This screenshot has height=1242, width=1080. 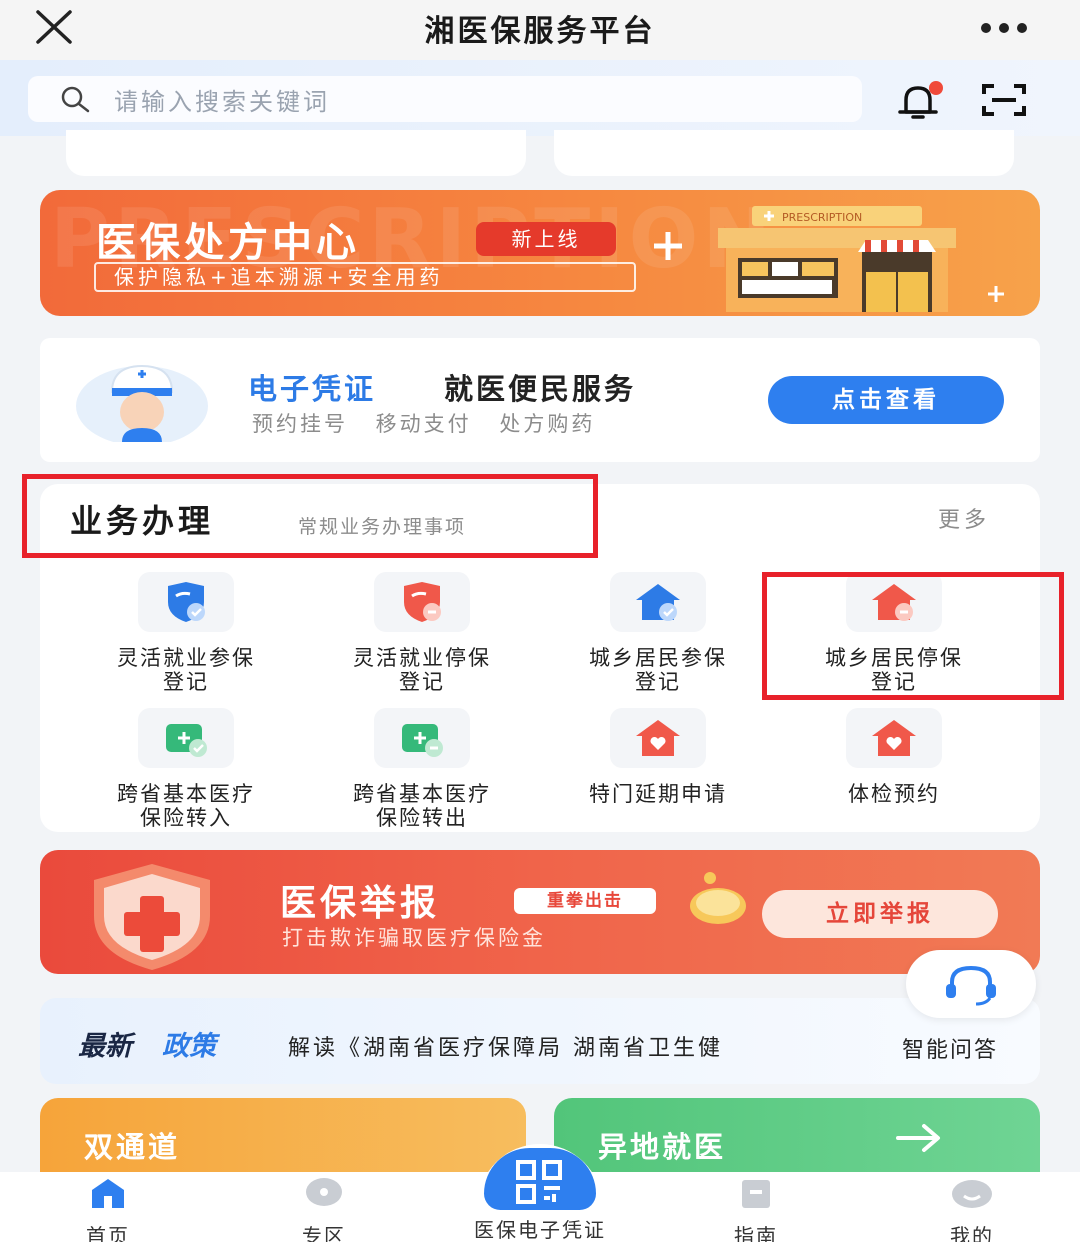 What do you see at coordinates (837, 259) in the screenshot?
I see `pharmacy-shop-icon: PRESCRIPTION` at bounding box center [837, 259].